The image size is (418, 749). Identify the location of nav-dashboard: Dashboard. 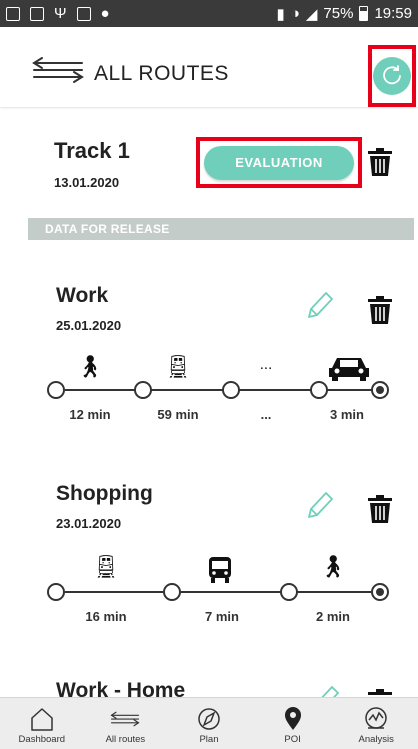
(42, 723).